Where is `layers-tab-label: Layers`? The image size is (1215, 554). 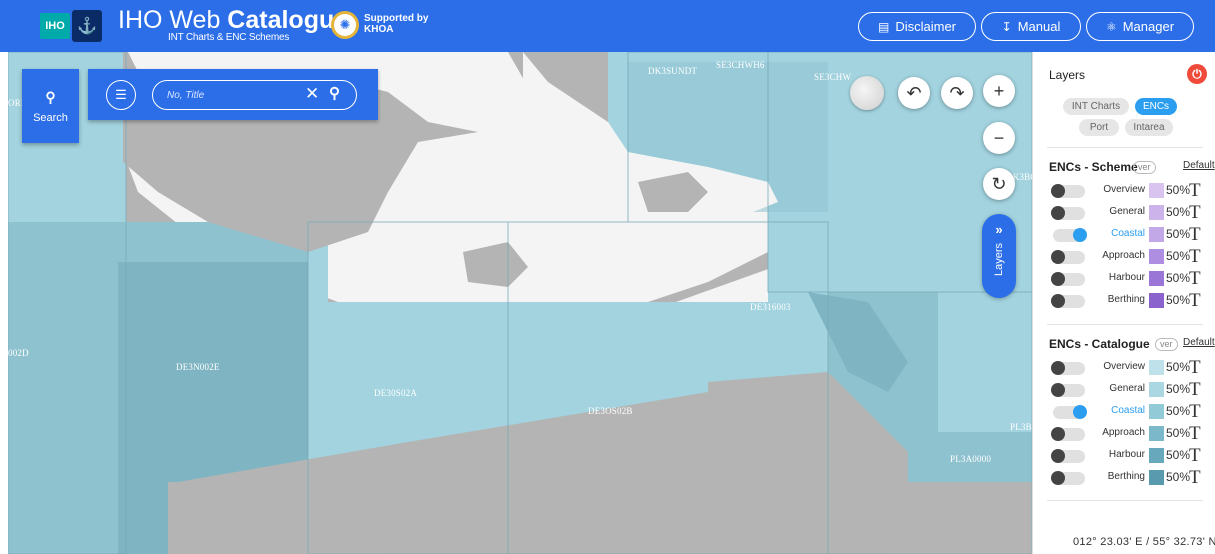
layers-tab-label: Layers is located at coordinates (999, 260).